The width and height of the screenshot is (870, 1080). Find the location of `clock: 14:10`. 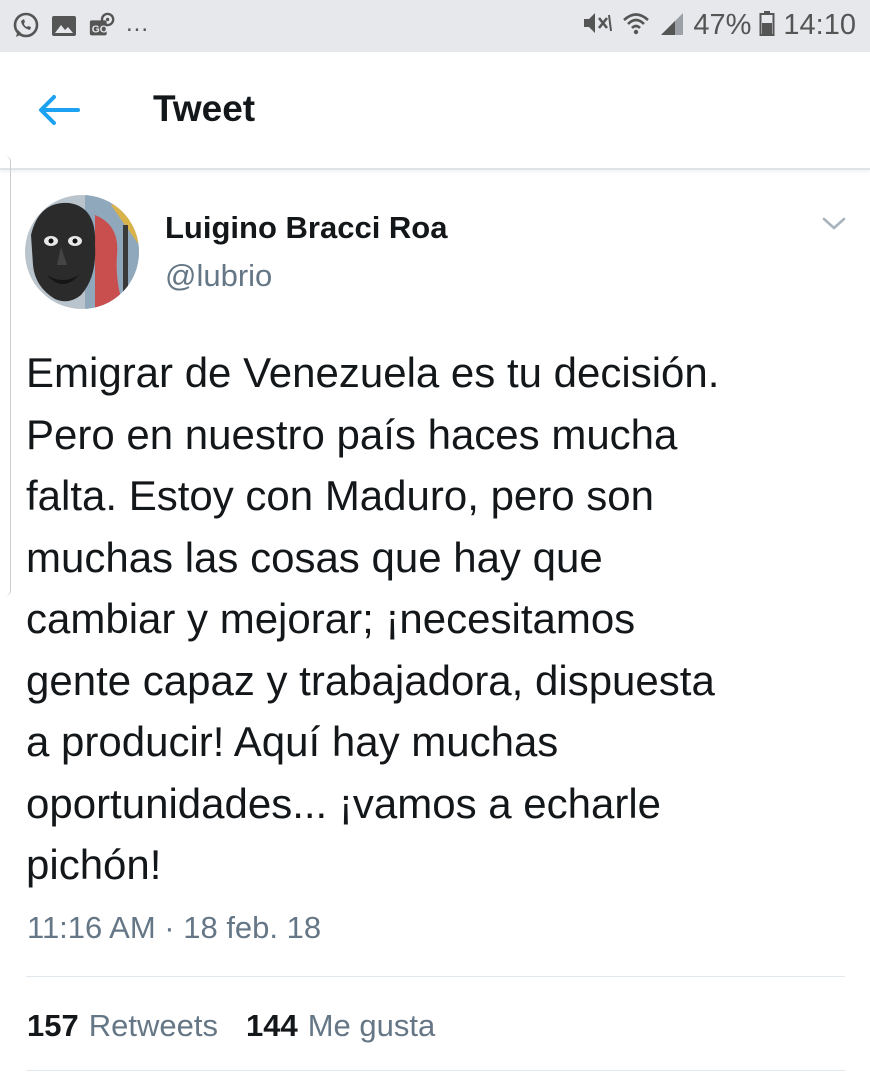

clock: 14:10 is located at coordinates (819, 25).